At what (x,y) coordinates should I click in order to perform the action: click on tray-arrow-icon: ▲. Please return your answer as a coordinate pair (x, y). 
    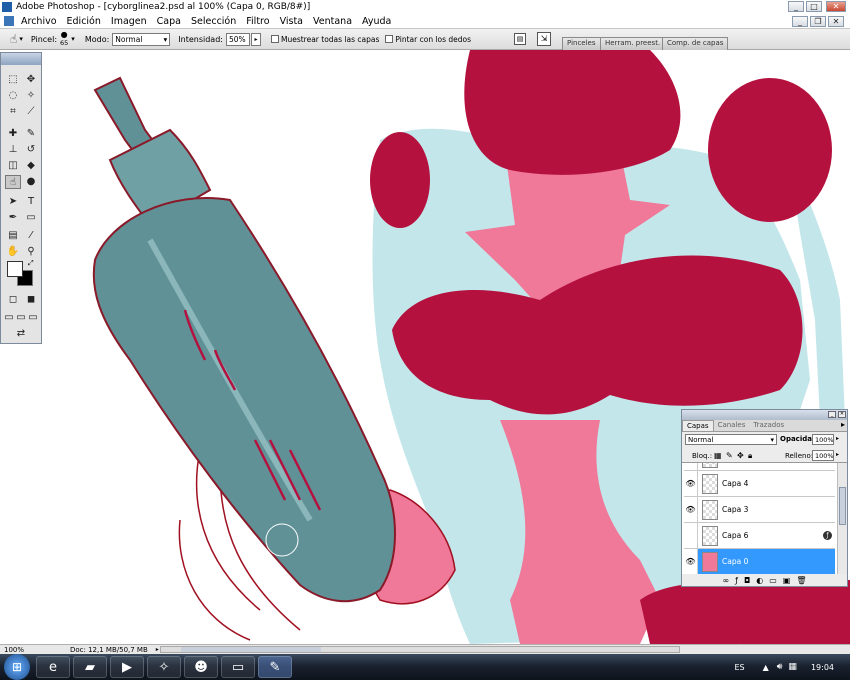
    Looking at the image, I should click on (766, 667).